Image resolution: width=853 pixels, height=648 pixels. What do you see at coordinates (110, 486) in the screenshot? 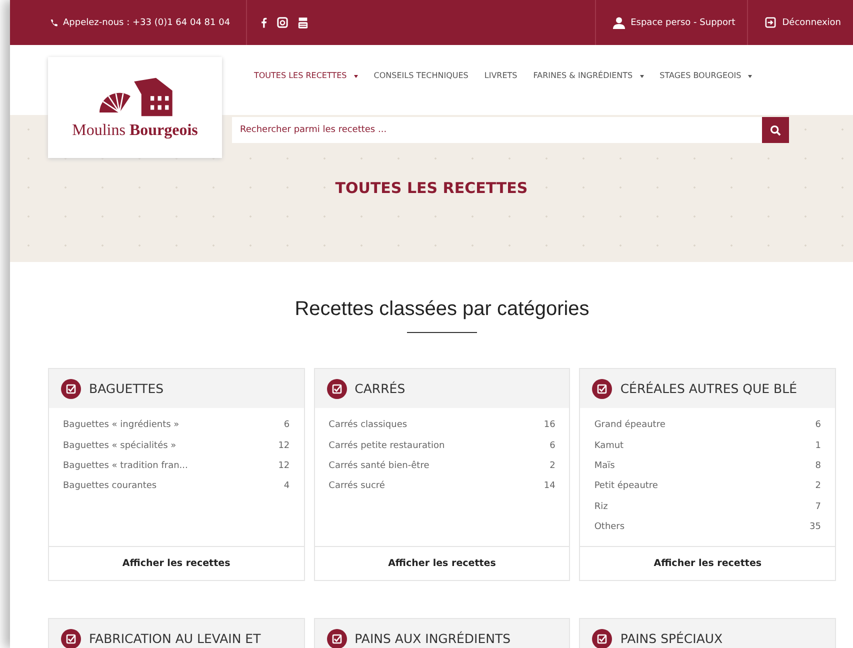
I see `category-link: Baguettes courantes` at bounding box center [110, 486].